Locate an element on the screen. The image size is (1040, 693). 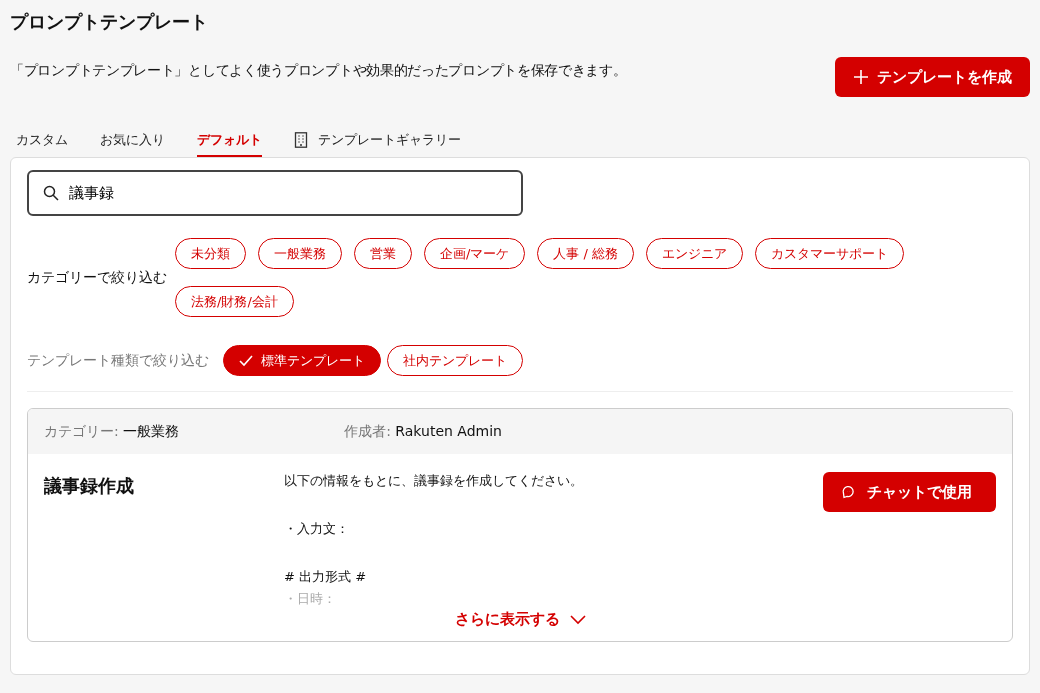
type-chip: 社内テンプレート is located at coordinates (455, 360).